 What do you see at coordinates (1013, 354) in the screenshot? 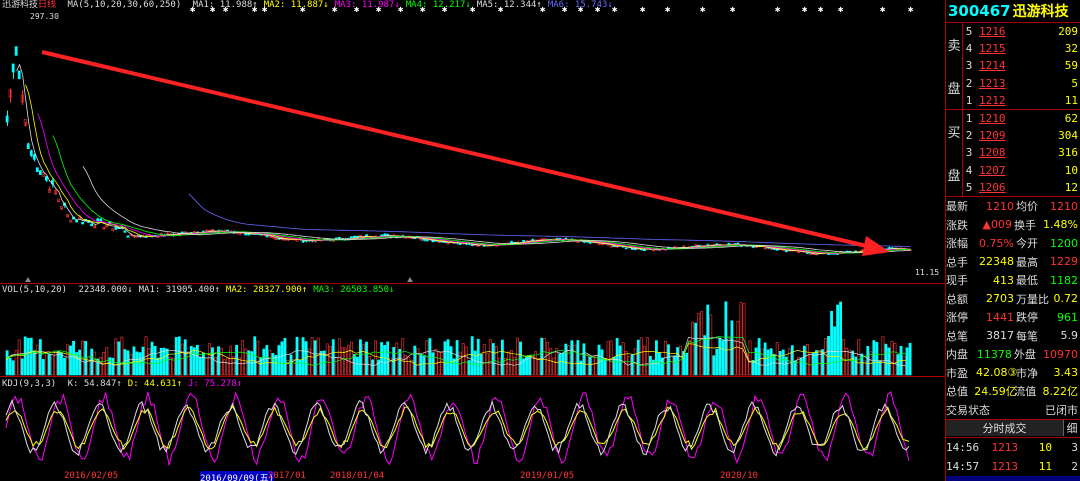
I see `quote-row: 内盘 11378 外盘 10970` at bounding box center [1013, 354].